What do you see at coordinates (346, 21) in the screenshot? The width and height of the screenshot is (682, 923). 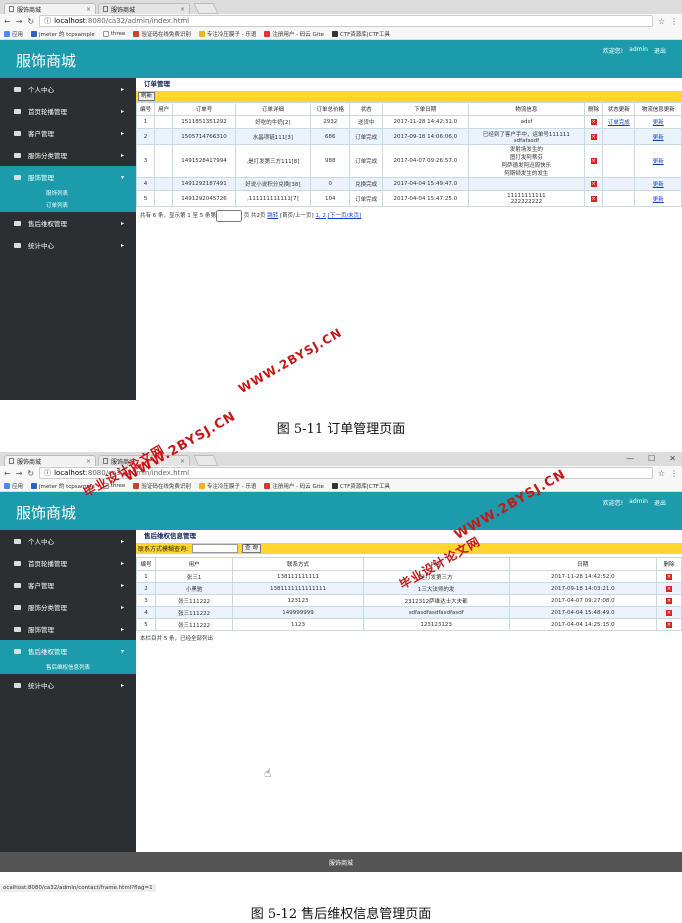 I see `url-field: ⓘ localhost:8080/ca32/admin/index.html` at bounding box center [346, 21].